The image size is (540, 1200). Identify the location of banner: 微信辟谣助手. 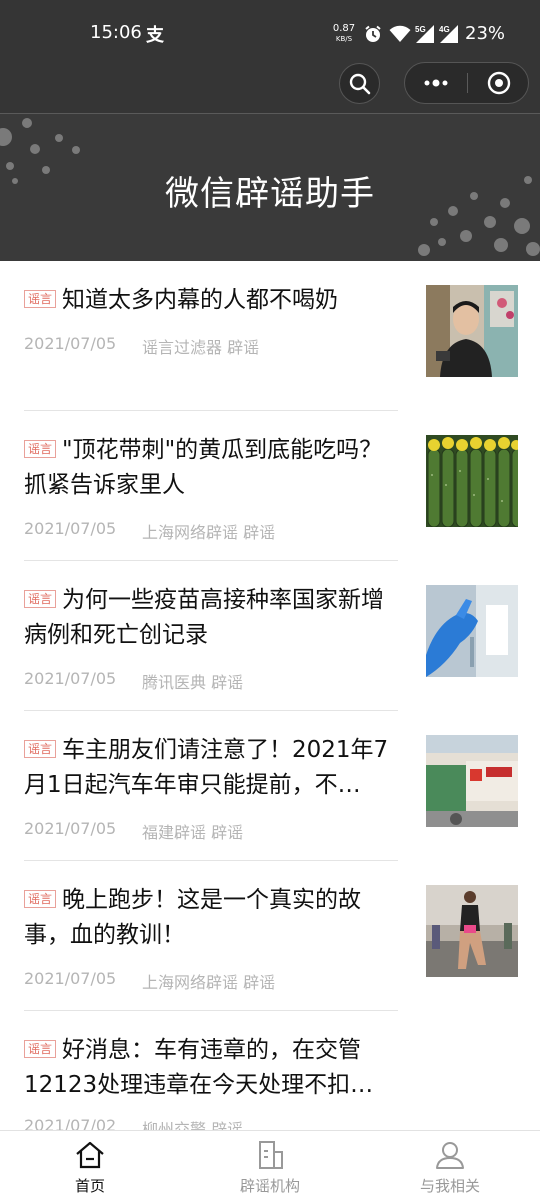
(270, 187).